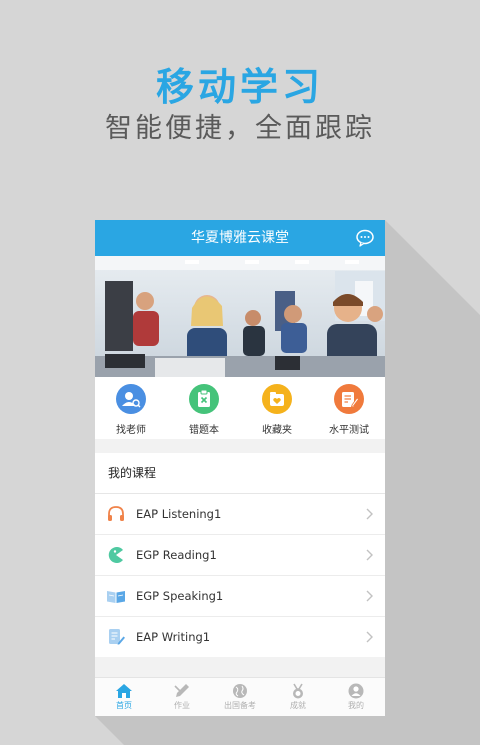 This screenshot has width=480, height=745. I want to click on shortcut-label: 收藏夹, so click(277, 430).